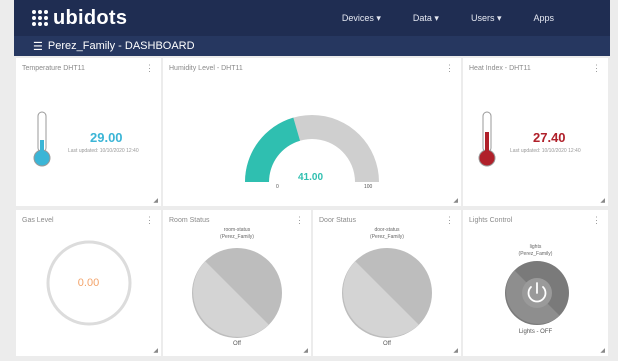 This screenshot has width=618, height=361. What do you see at coordinates (537, 293) in the screenshot?
I see `lights-switch` at bounding box center [537, 293].